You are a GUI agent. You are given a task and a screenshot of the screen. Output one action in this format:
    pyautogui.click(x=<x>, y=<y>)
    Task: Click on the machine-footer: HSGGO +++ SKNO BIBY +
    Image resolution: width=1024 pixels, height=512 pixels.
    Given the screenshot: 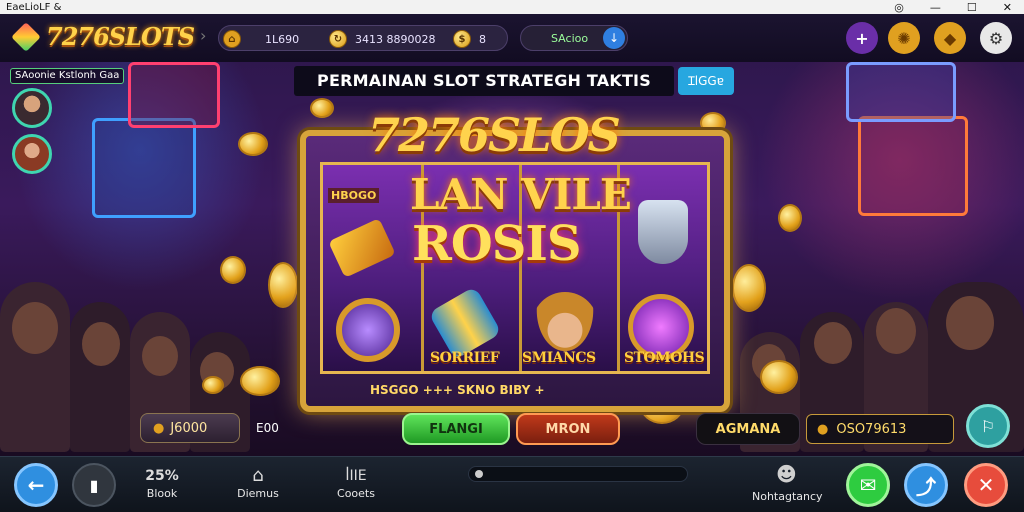 What is the action you would take?
    pyautogui.click(x=457, y=390)
    